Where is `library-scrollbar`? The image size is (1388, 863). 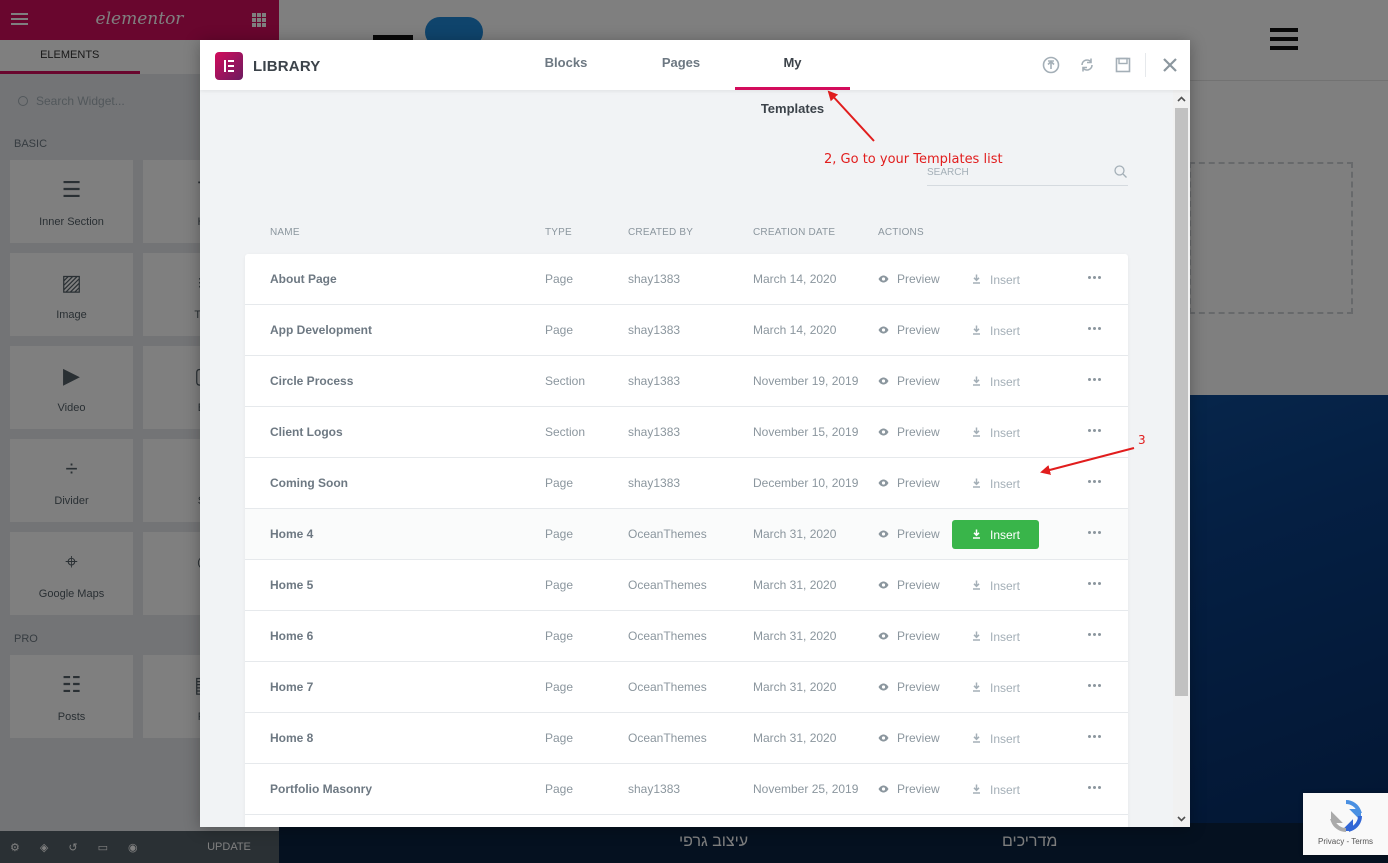
library-scrollbar is located at coordinates (1181, 458).